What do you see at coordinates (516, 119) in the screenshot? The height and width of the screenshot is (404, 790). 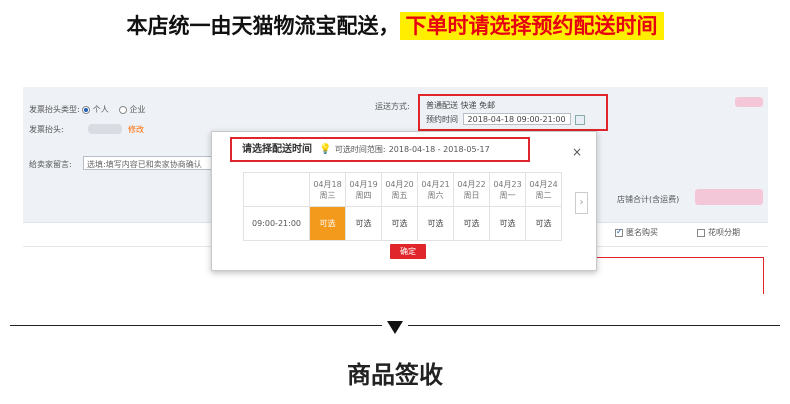 I see `appoint-time-field: 2018-04-18 09:00-21:00` at bounding box center [516, 119].